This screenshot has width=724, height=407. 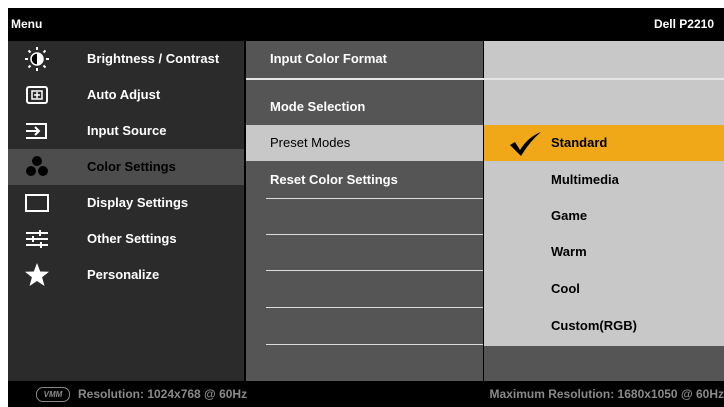 What do you see at coordinates (683, 24) in the screenshot?
I see `model-name: Dell P2210` at bounding box center [683, 24].